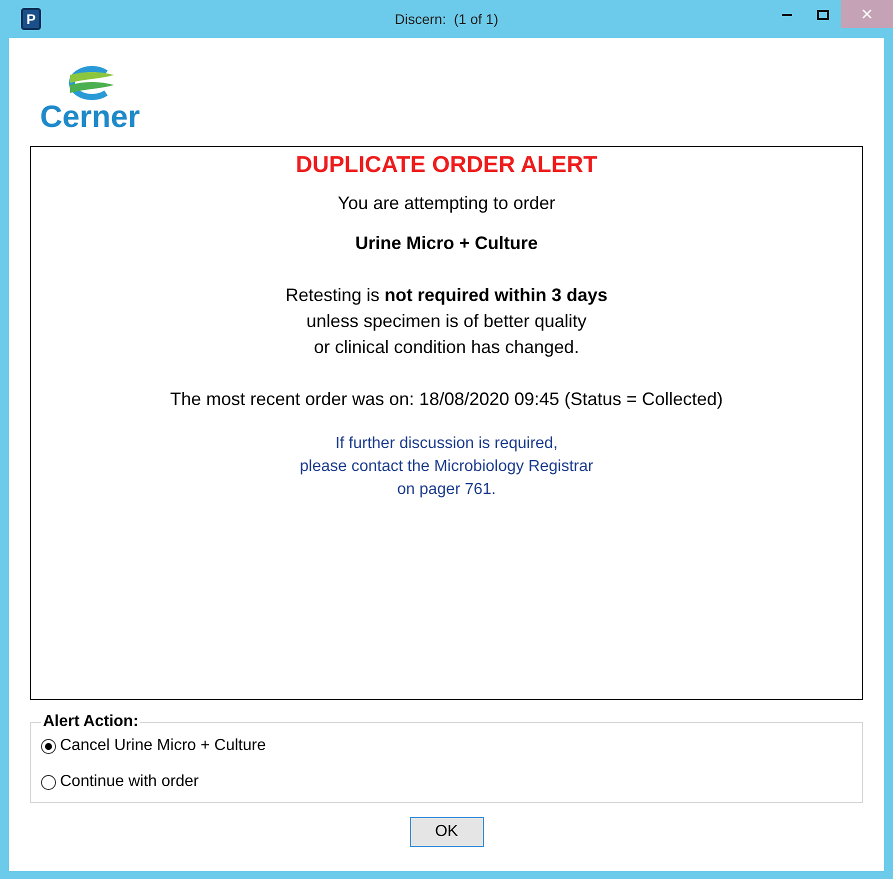 The width and height of the screenshot is (893, 879). What do you see at coordinates (446, 399) in the screenshot?
I see `alert-text: The most recent order was on: 18/08/2020 09:45 (Status = Collected)` at bounding box center [446, 399].